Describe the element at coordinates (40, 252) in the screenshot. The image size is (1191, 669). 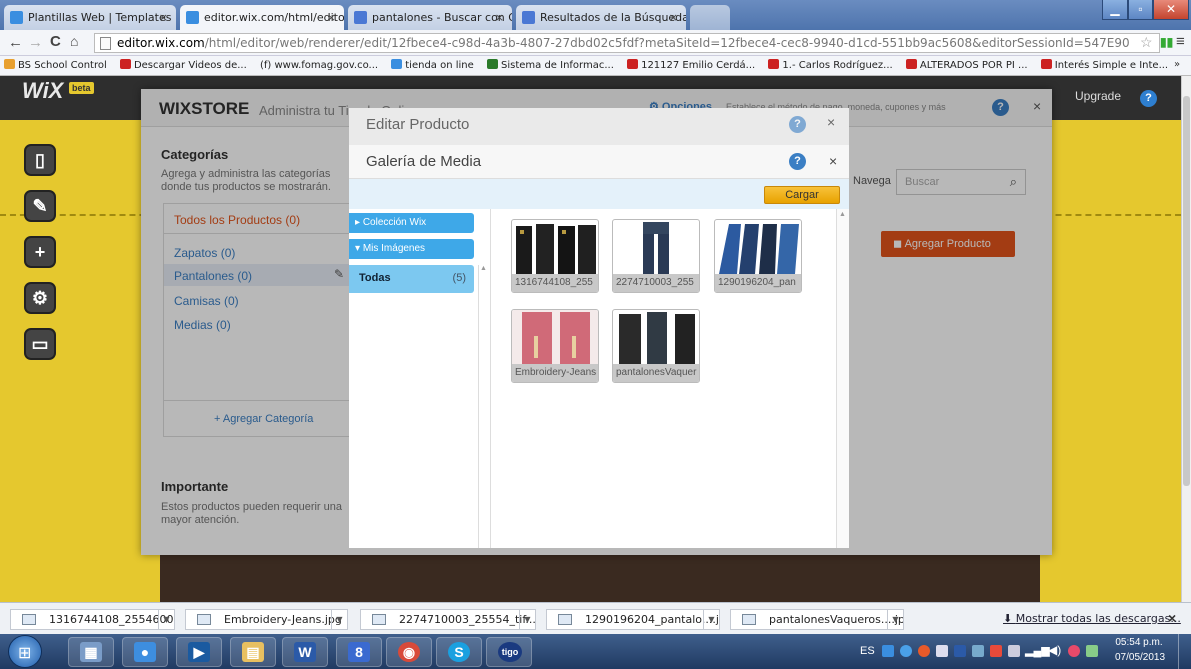
I see `add-icon: +` at that location.